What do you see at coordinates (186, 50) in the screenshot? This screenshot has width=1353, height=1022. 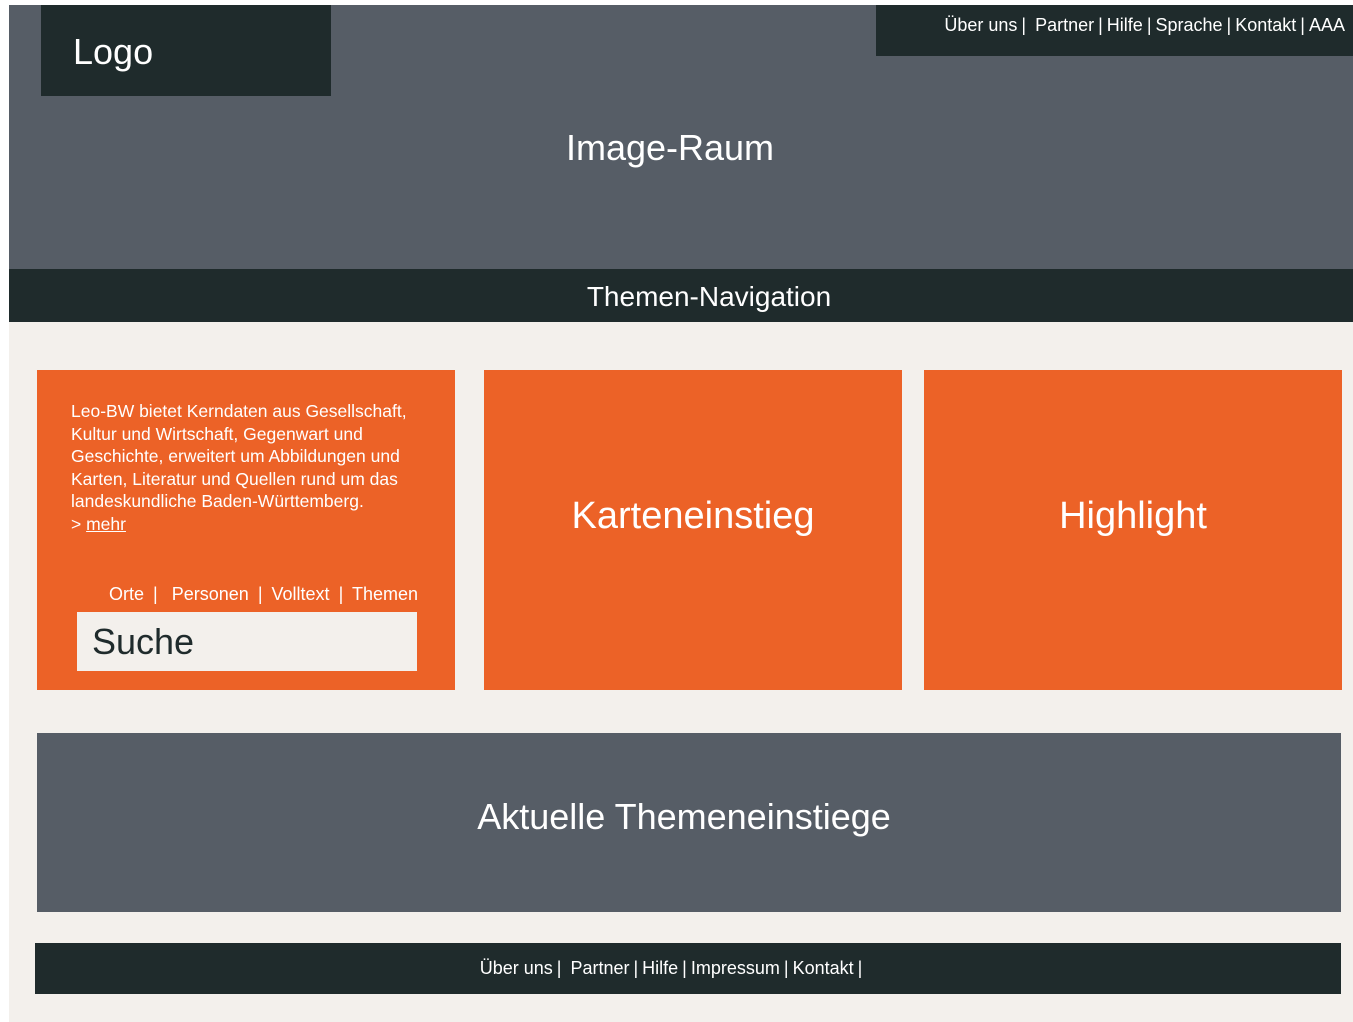 I see `logo: Logo` at bounding box center [186, 50].